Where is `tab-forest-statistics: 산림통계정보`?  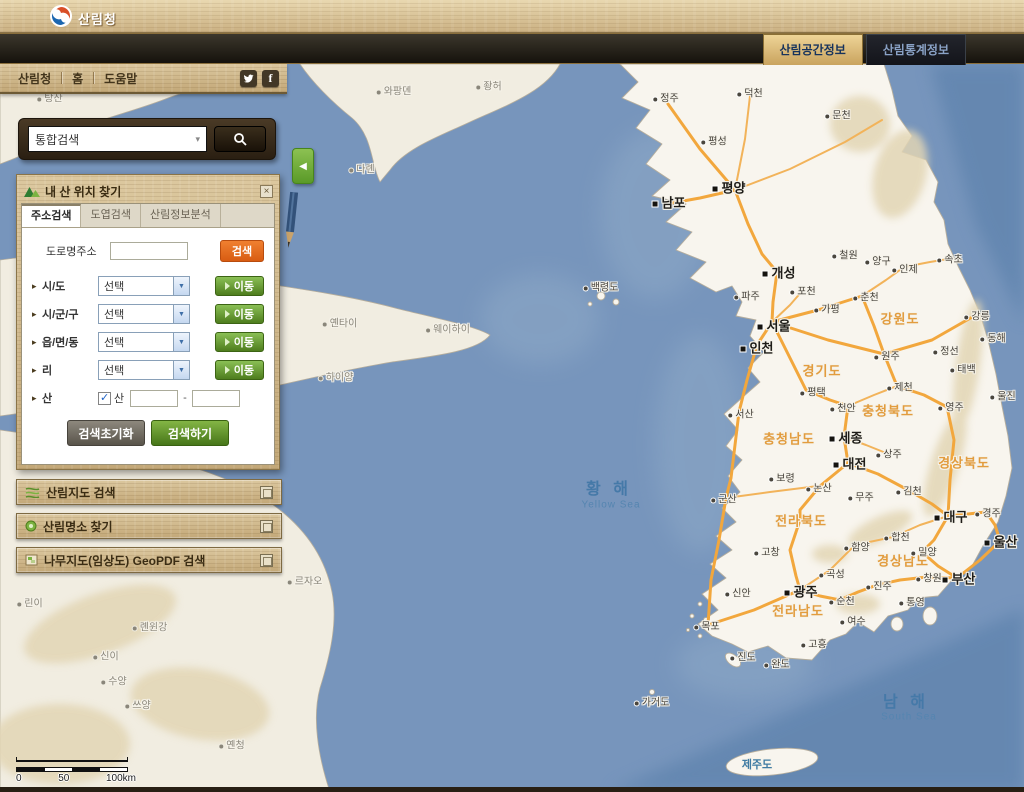 tab-forest-statistics: 산림통계정보 is located at coordinates (915, 49).